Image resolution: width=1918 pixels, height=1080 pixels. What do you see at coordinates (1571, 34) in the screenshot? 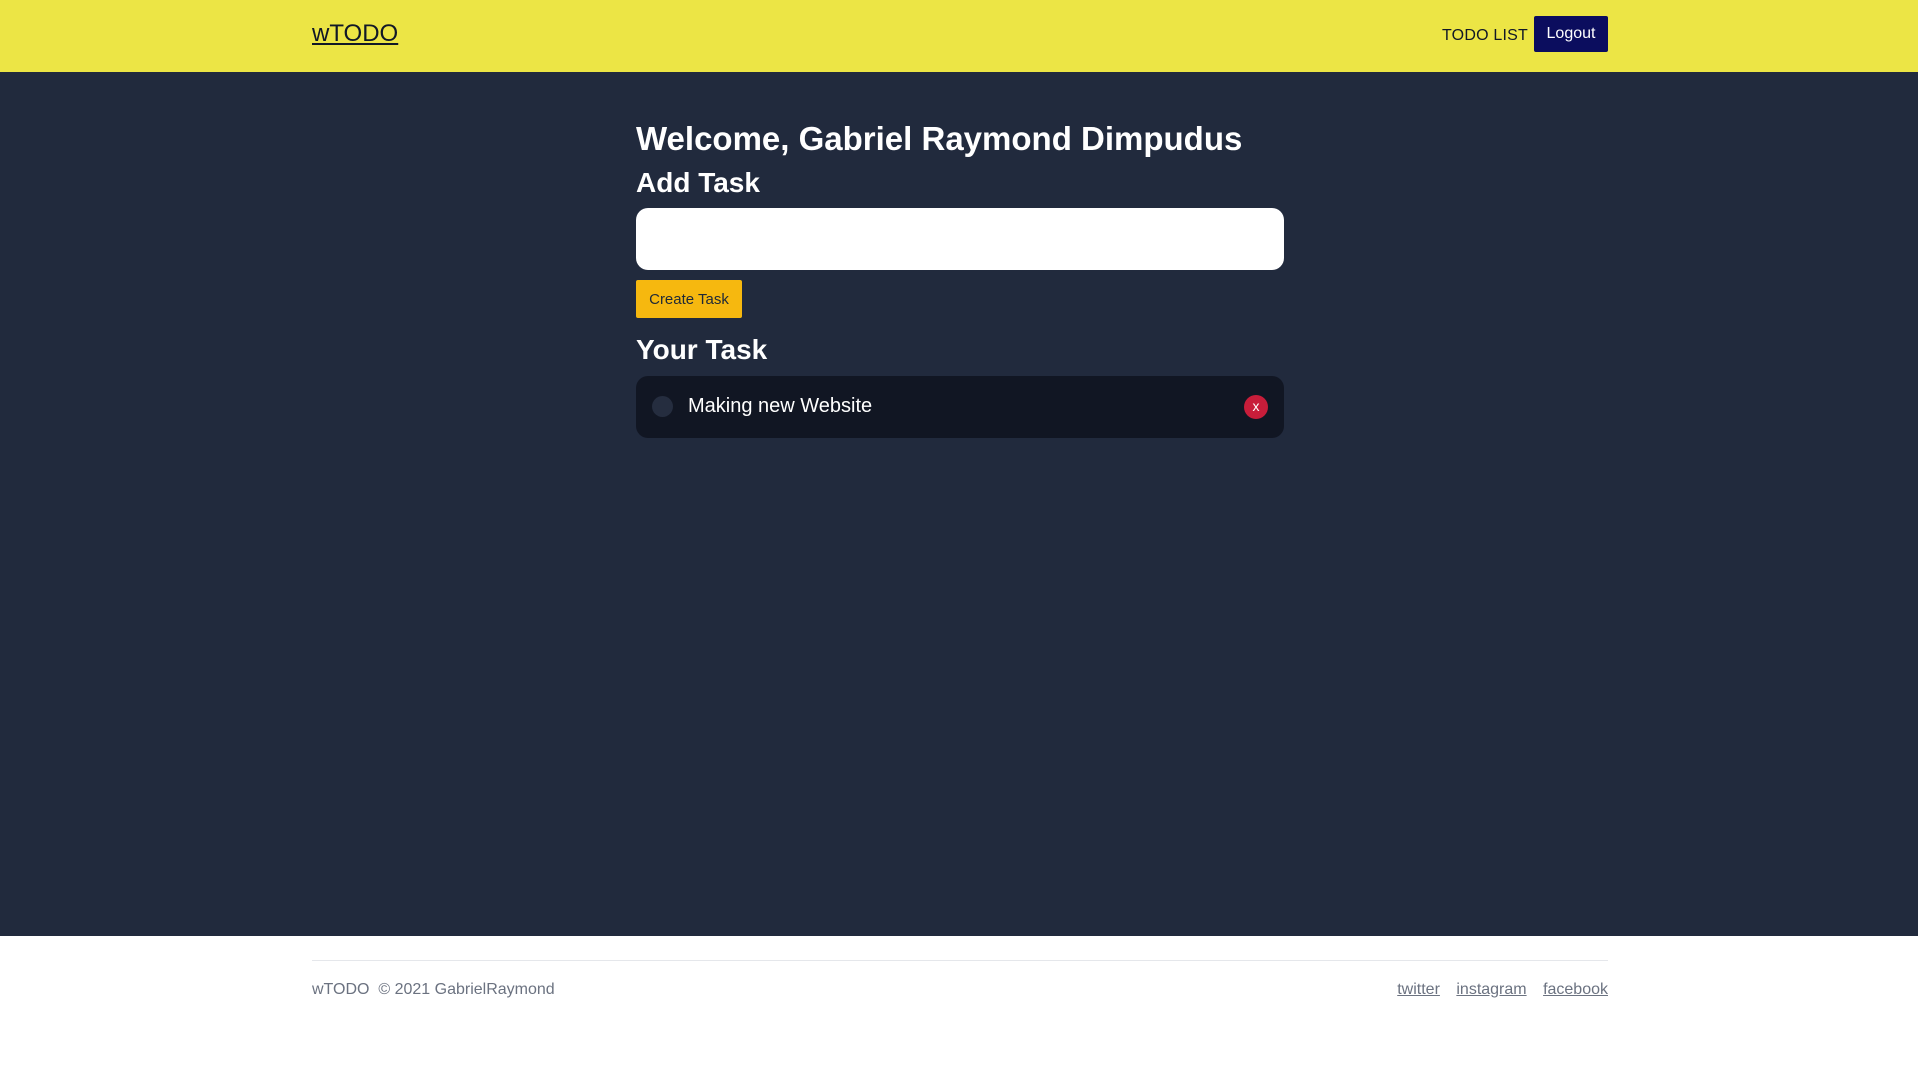
I see `logout-button: Logout` at bounding box center [1571, 34].